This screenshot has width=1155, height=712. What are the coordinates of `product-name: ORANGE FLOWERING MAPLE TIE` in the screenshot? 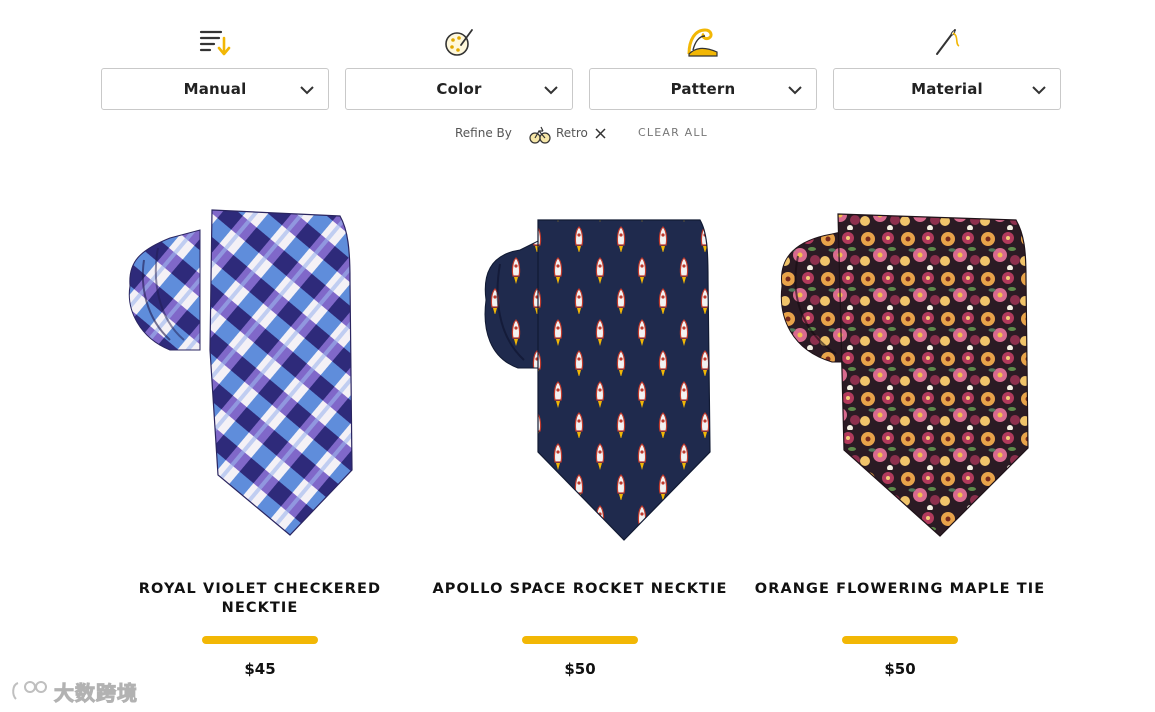 It's located at (900, 589).